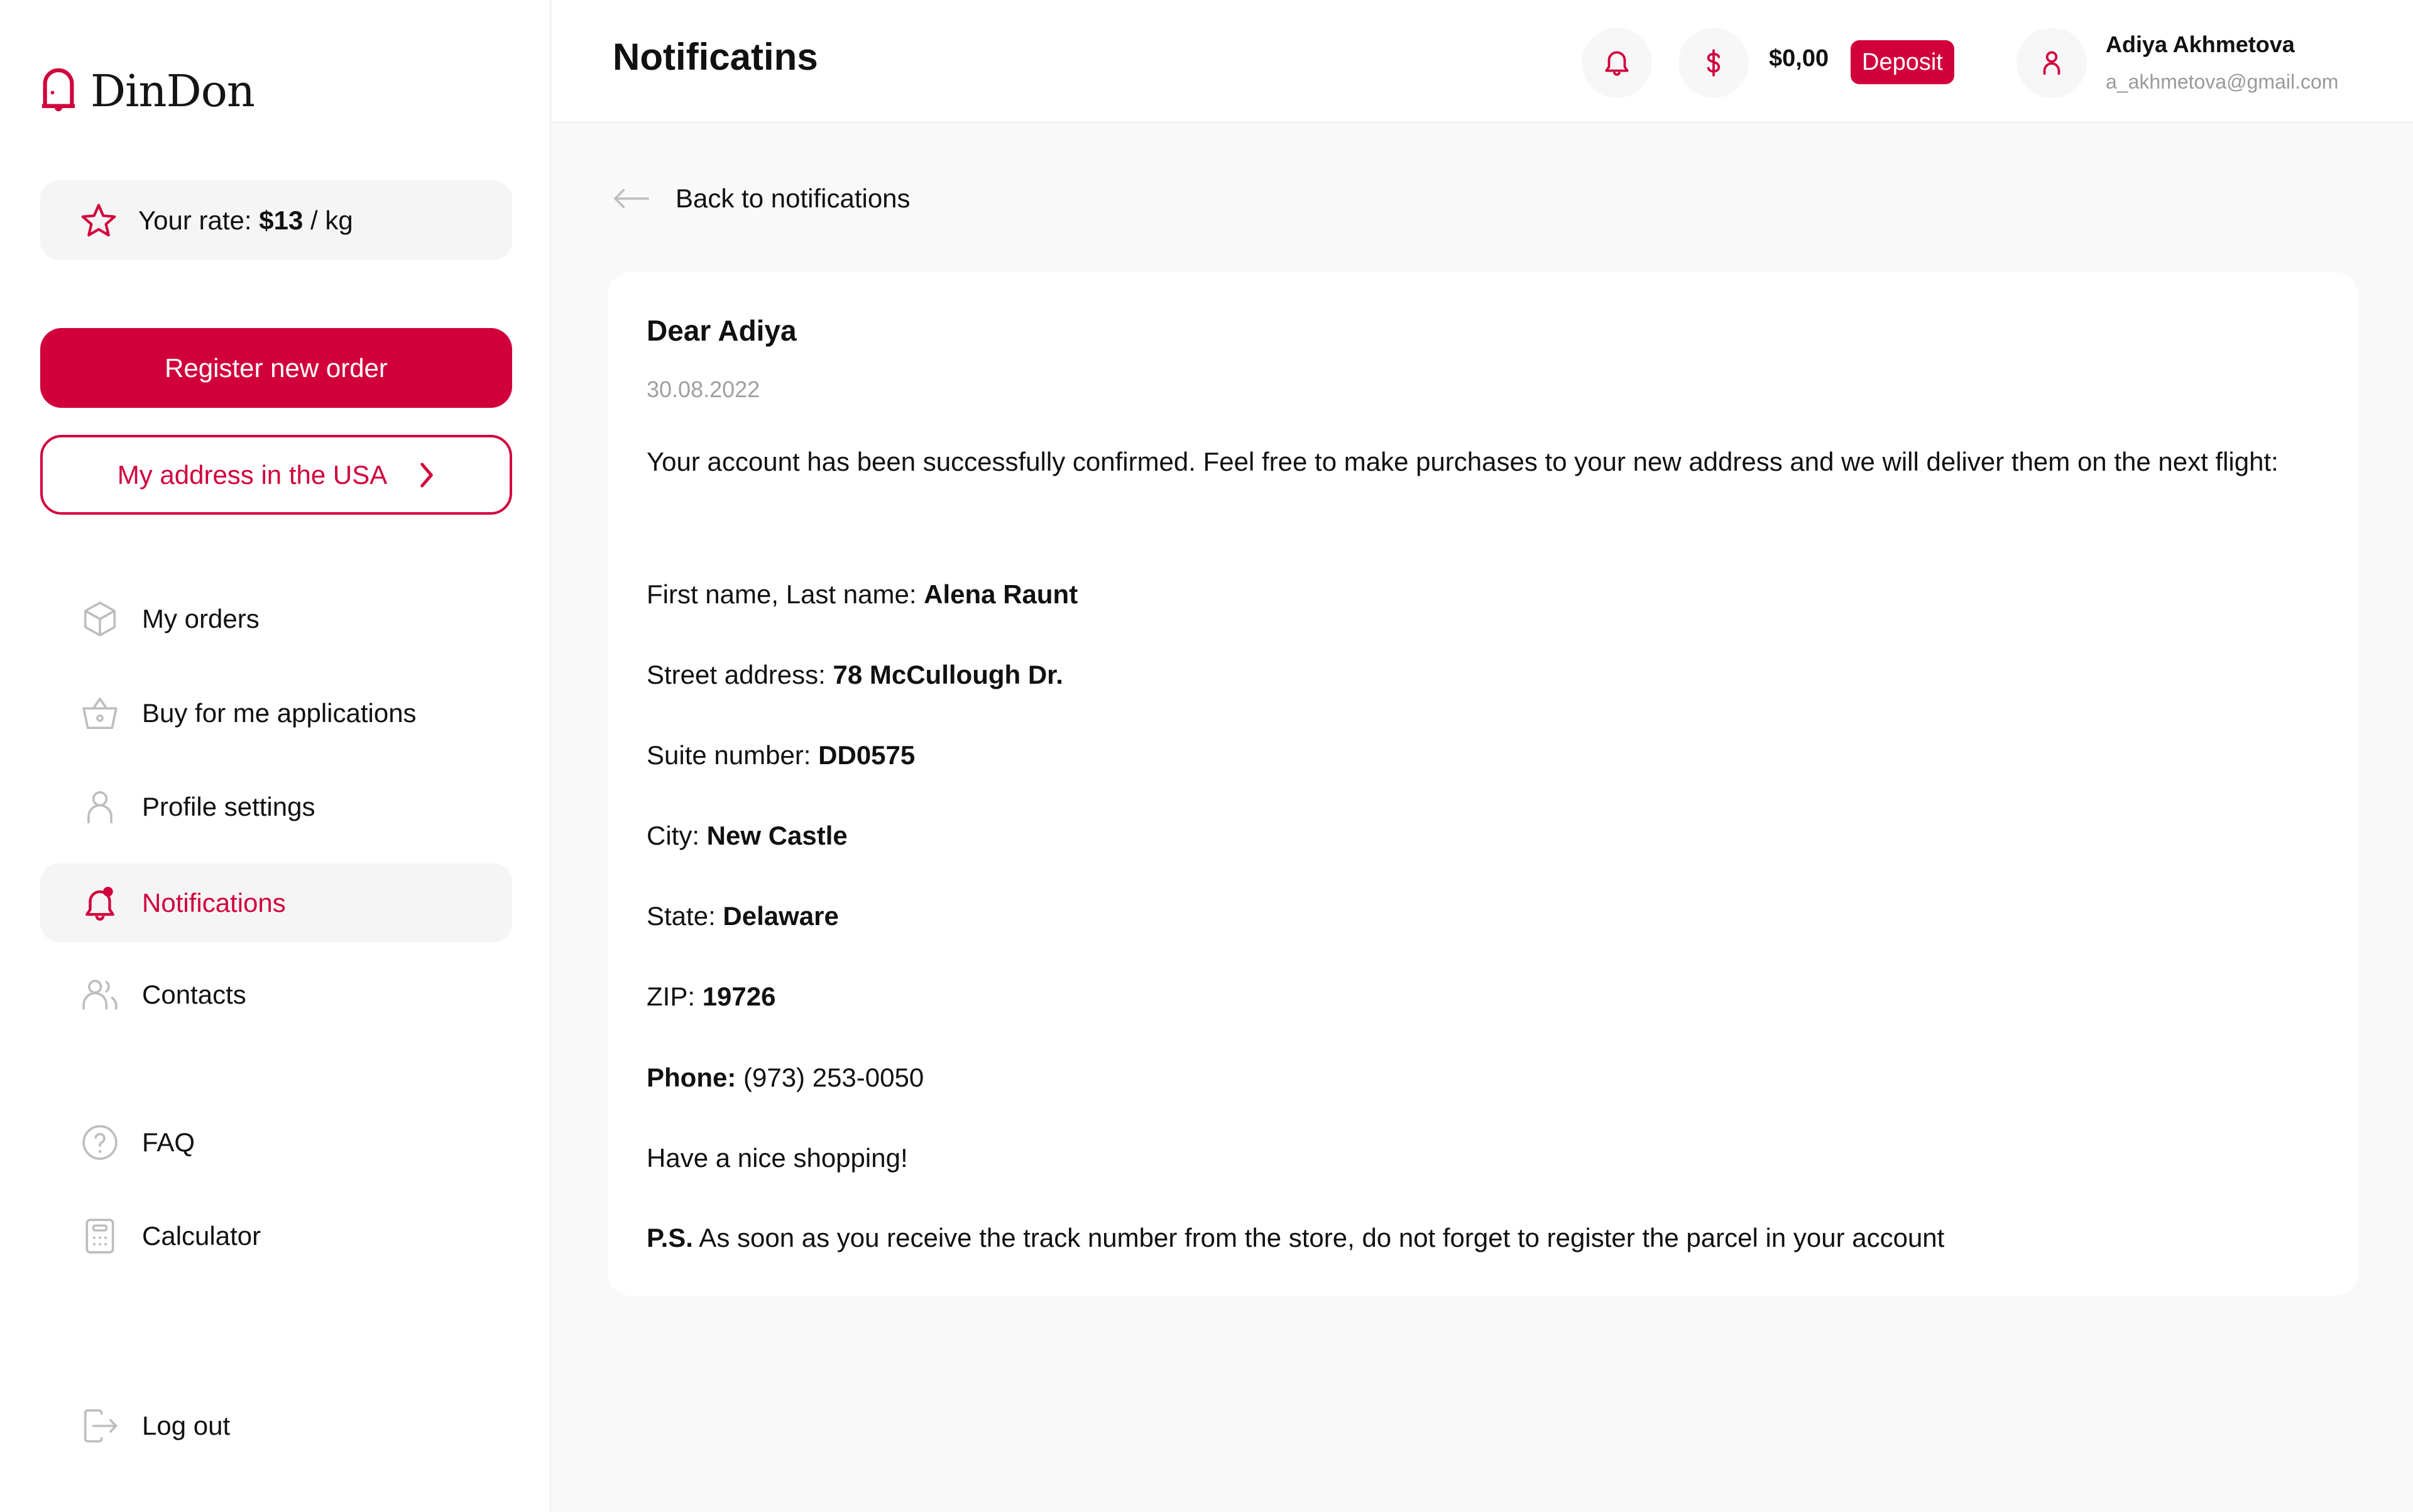 The width and height of the screenshot is (2413, 1512). What do you see at coordinates (100, 994) in the screenshot?
I see `users-icon` at bounding box center [100, 994].